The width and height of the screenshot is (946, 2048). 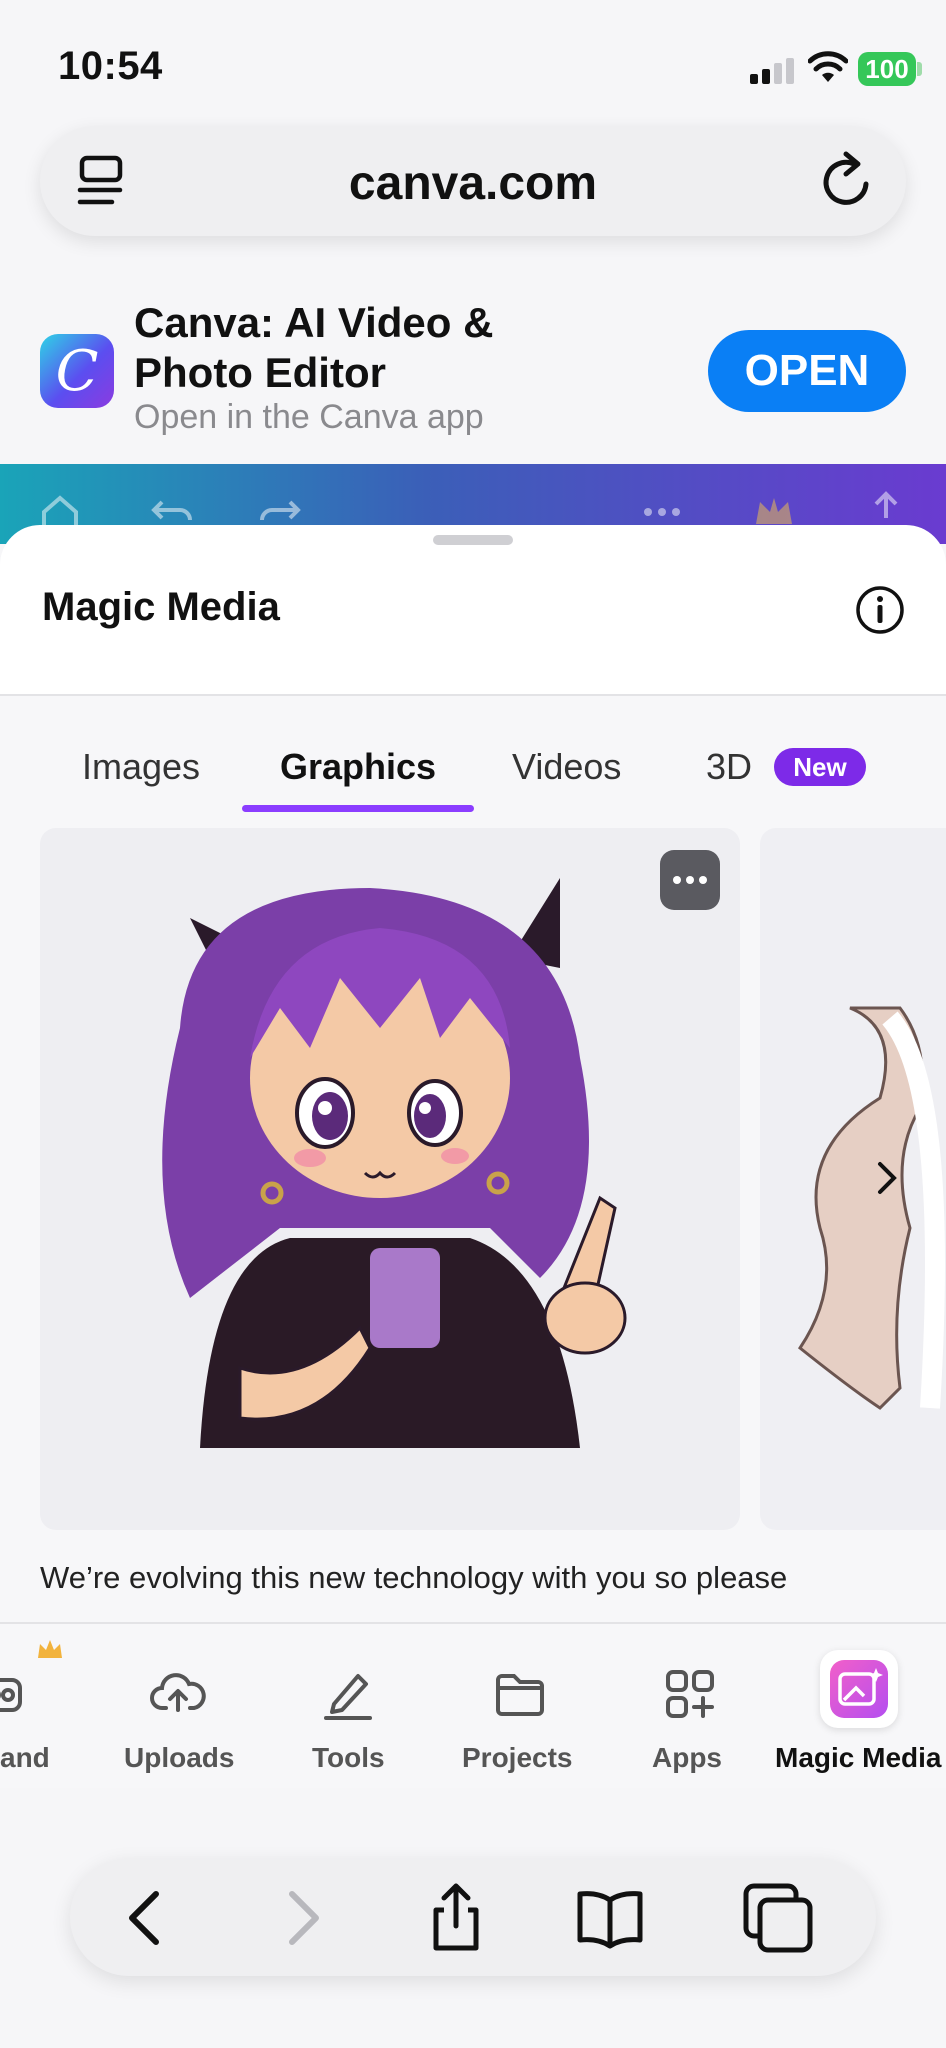 What do you see at coordinates (690, 1694) in the screenshot?
I see `apps-icon` at bounding box center [690, 1694].